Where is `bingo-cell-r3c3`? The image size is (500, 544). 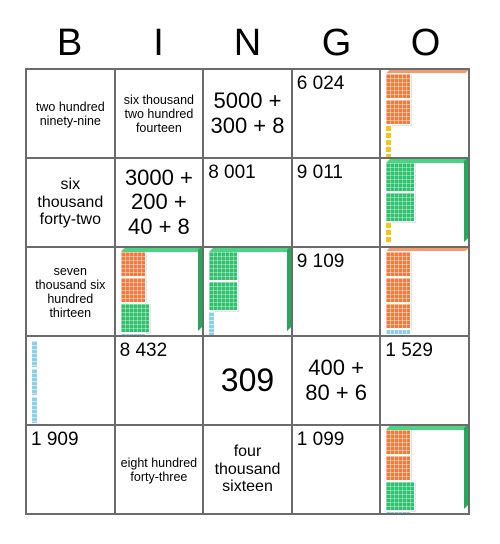
bingo-cell-r3c3 is located at coordinates (248, 292).